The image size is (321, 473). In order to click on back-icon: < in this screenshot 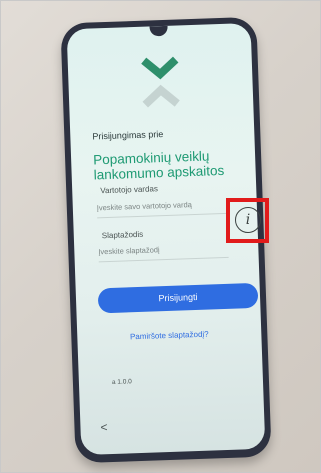, I will do `click(103, 427)`.